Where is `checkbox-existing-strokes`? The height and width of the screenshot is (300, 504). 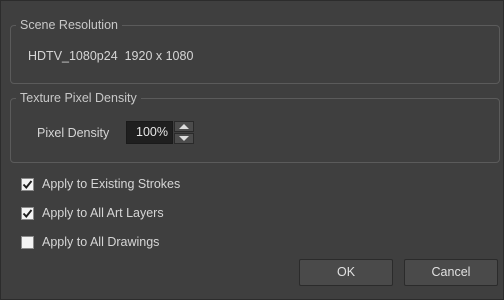 checkbox-existing-strokes is located at coordinates (27, 184).